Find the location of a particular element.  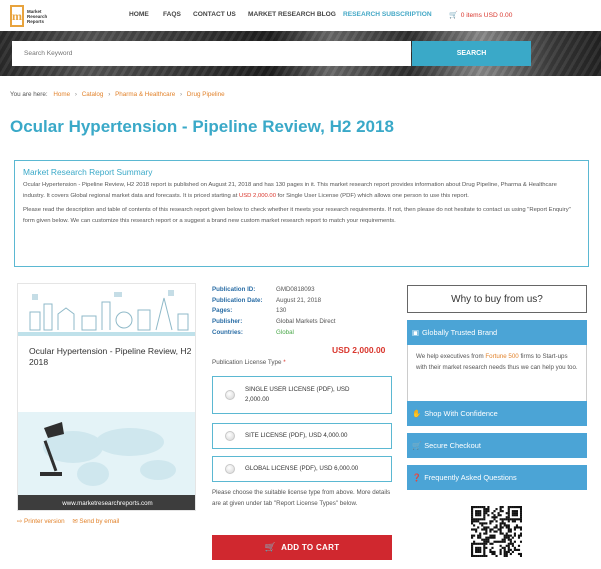

cart-summary: 🛒 0 items USD 0.00 is located at coordinates (480, 15).